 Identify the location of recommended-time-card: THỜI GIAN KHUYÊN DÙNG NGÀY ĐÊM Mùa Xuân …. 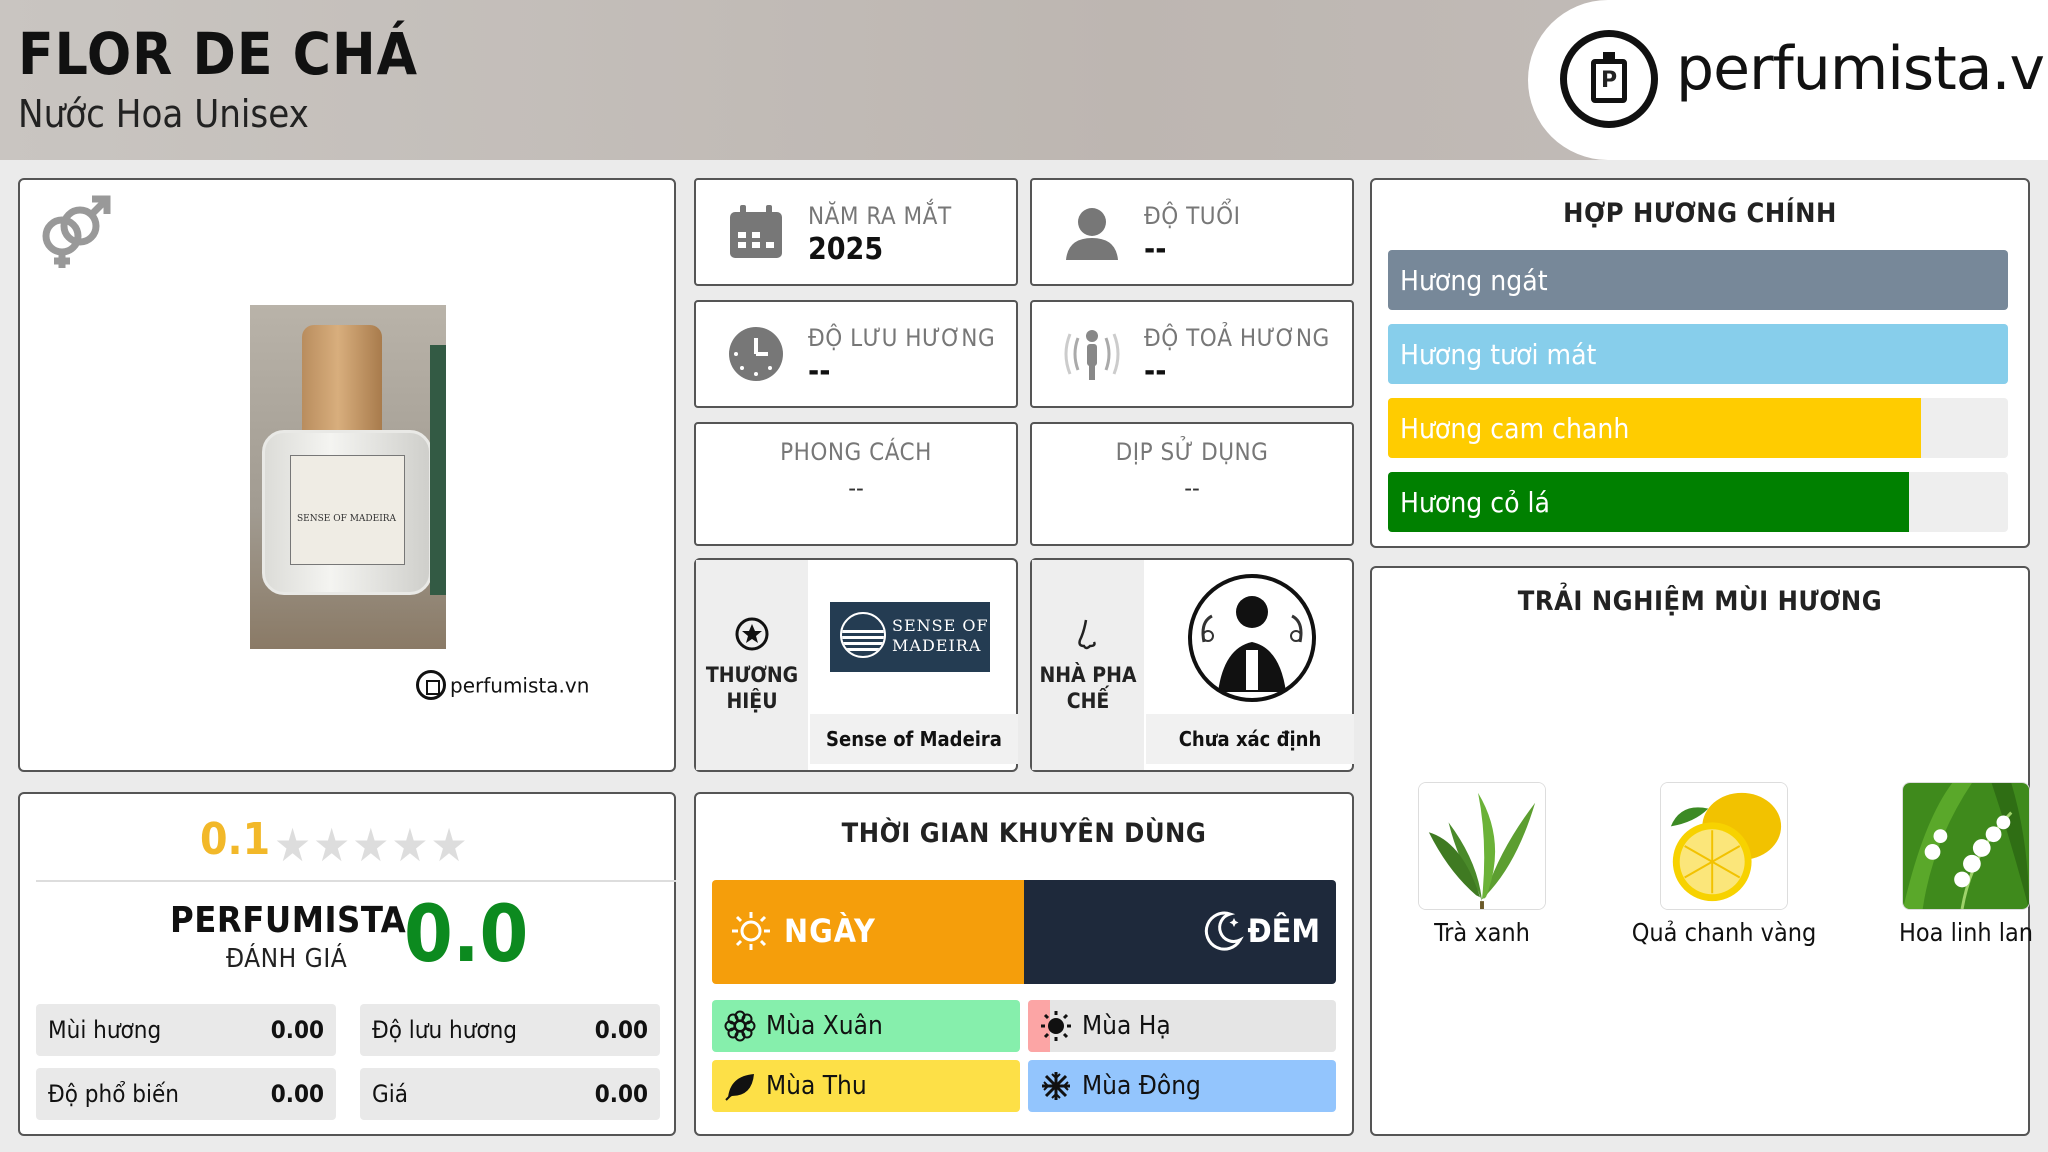
(1024, 964).